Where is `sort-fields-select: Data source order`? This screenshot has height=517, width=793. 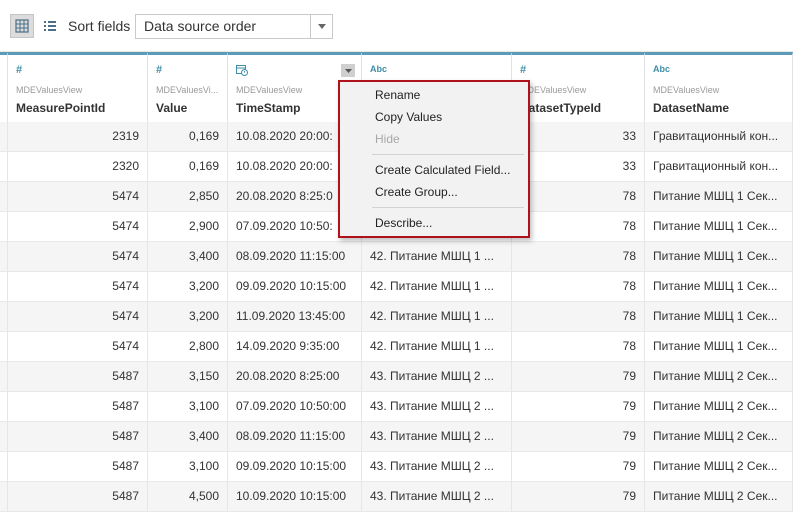 sort-fields-select: Data source order is located at coordinates (234, 26).